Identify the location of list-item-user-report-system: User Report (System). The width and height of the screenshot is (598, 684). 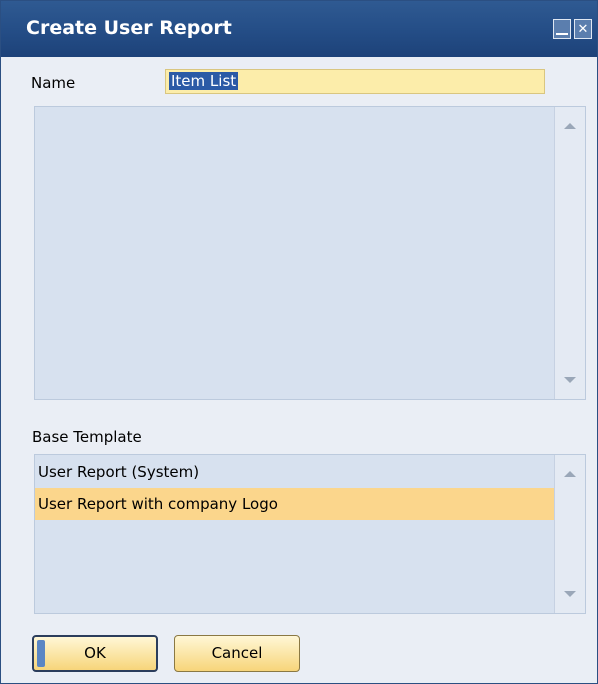
(294, 472).